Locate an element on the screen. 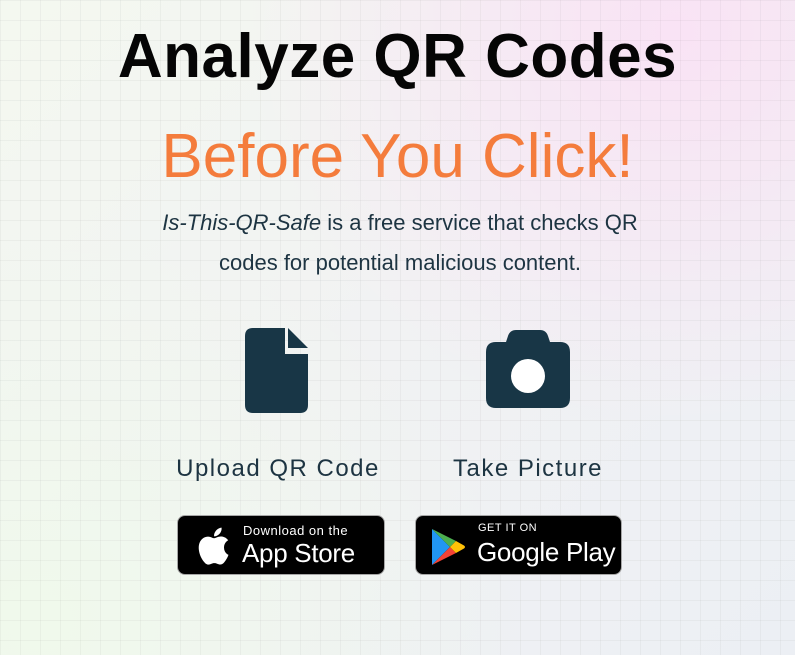 The width and height of the screenshot is (795, 655). google-play-badge: GET IT ON Google Play is located at coordinates (518, 545).